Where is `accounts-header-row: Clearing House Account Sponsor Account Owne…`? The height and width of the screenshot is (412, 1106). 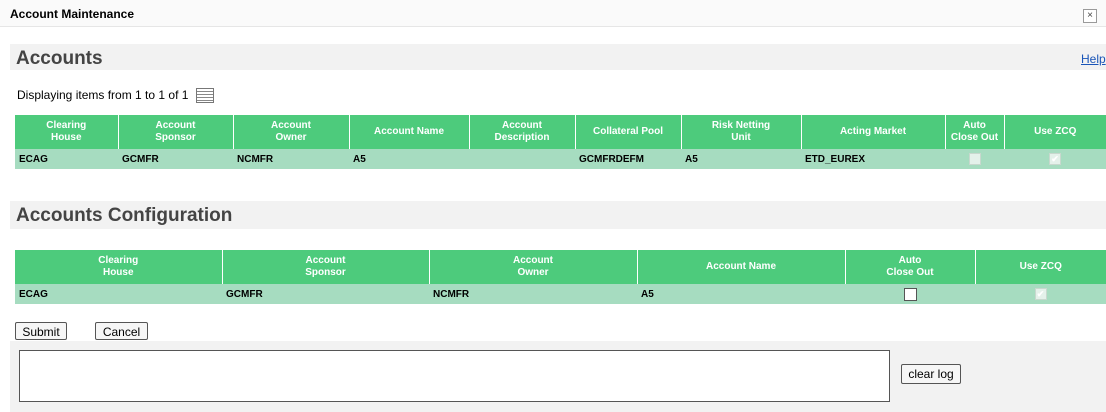
accounts-header-row: Clearing House Account Sponsor Account Owne… is located at coordinates (560, 132).